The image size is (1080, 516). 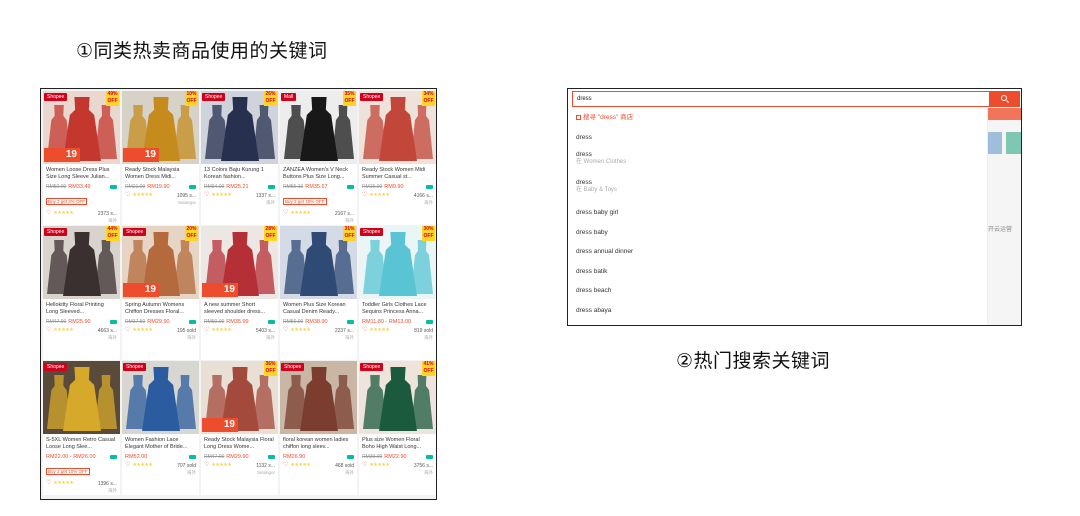 I want to click on stats-row: ♡ ★★★★★ 707 sold, so click(x=160, y=465).